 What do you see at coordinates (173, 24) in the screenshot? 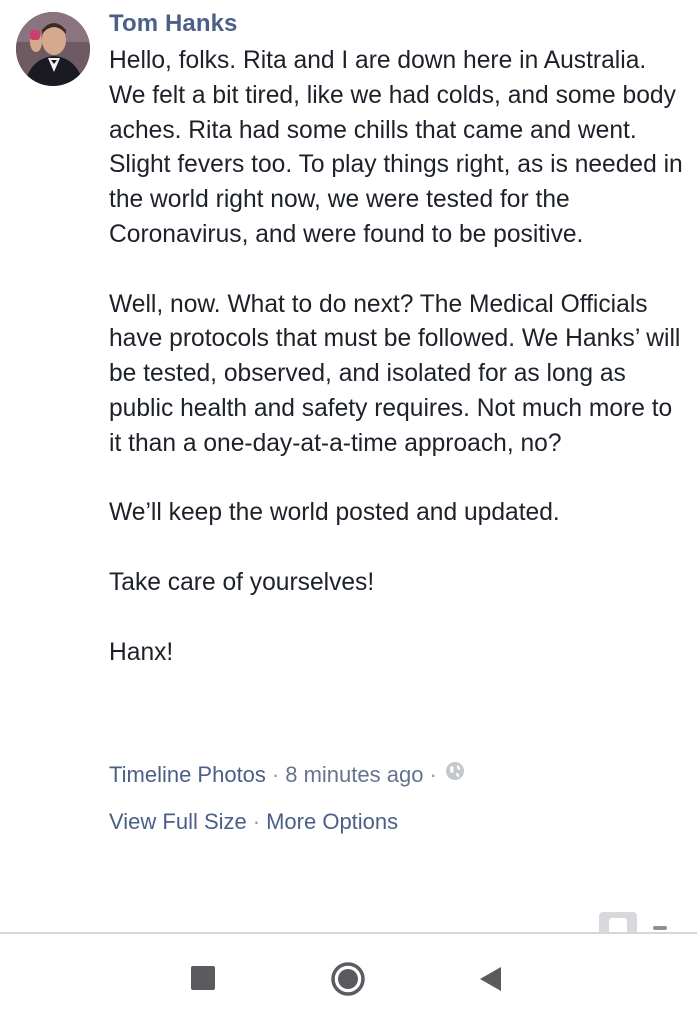
I see `author-name: Tom Hanks` at bounding box center [173, 24].